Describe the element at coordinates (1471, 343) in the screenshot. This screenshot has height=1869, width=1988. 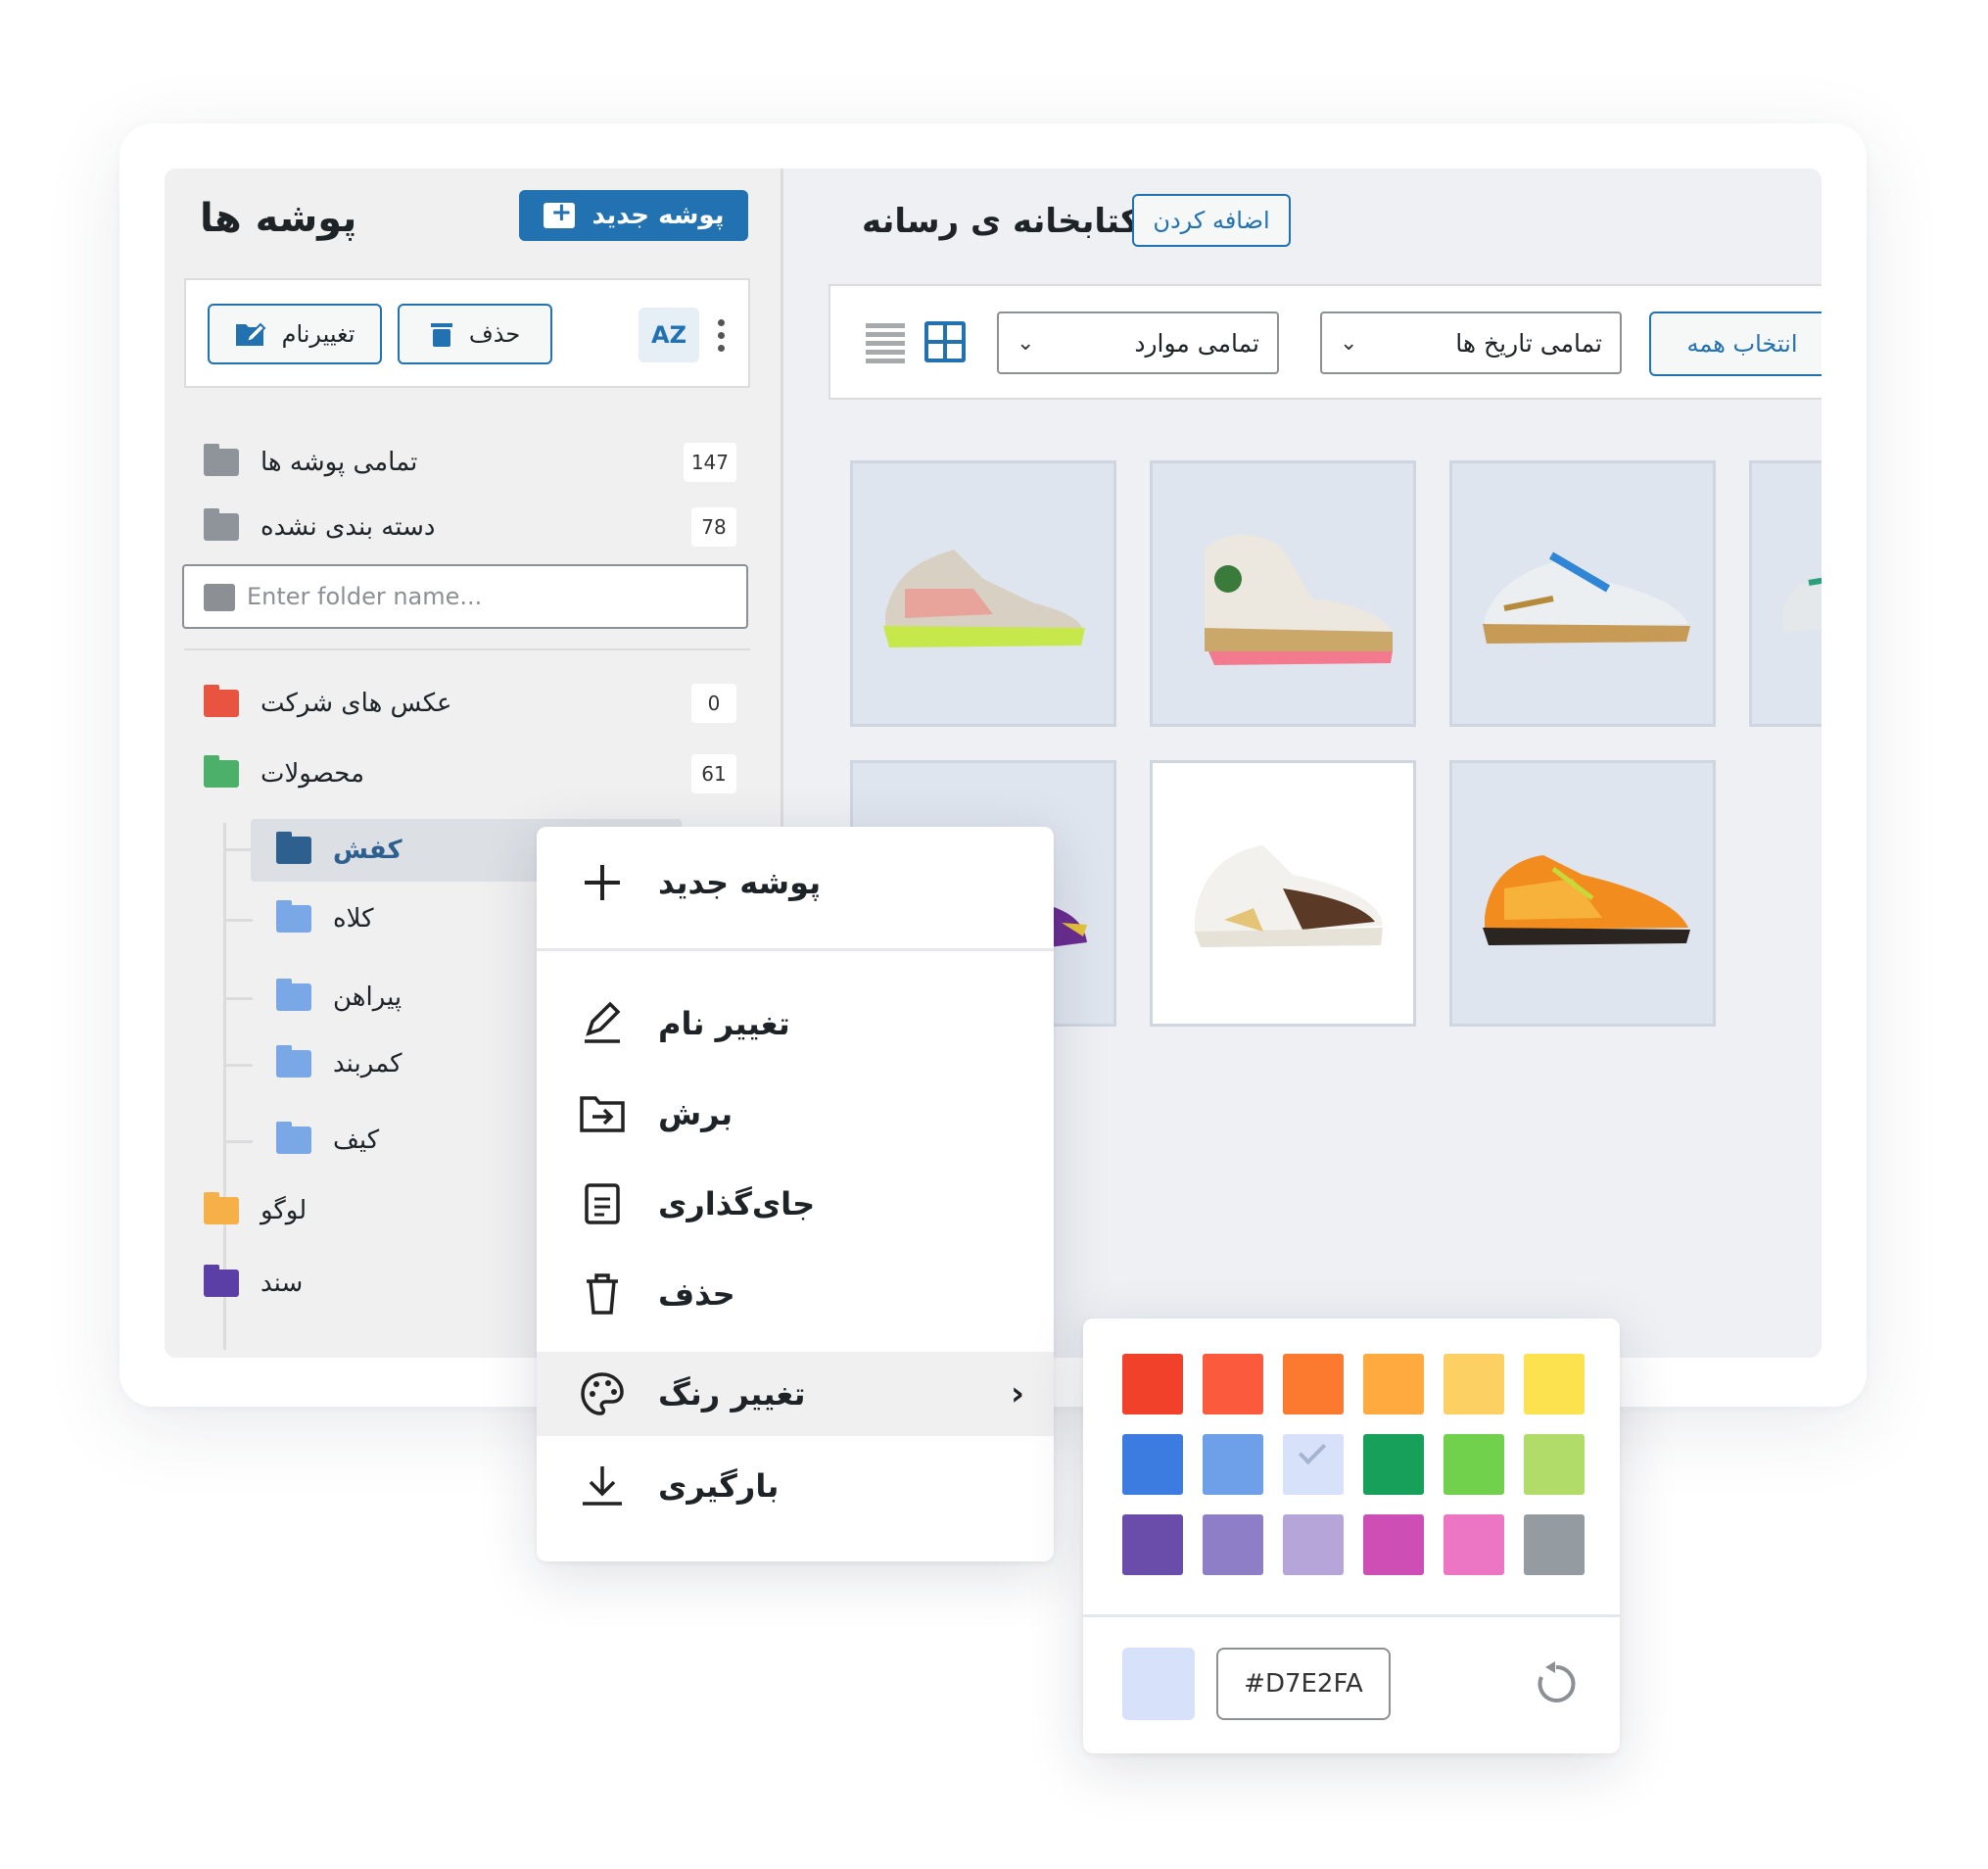
I see `date-filter-select: ⌄ تمامی تاریخ ها` at that location.